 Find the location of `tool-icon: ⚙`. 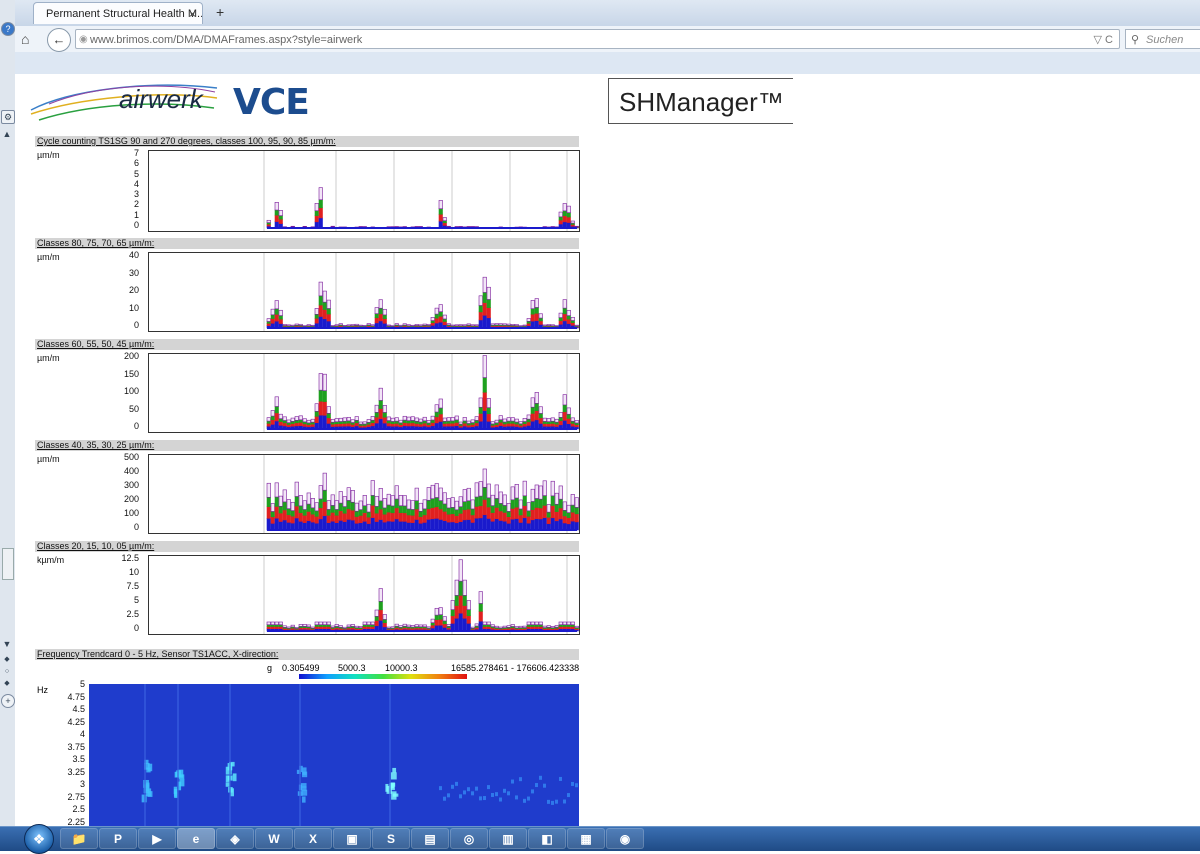

tool-icon: ⚙ is located at coordinates (8, 117).